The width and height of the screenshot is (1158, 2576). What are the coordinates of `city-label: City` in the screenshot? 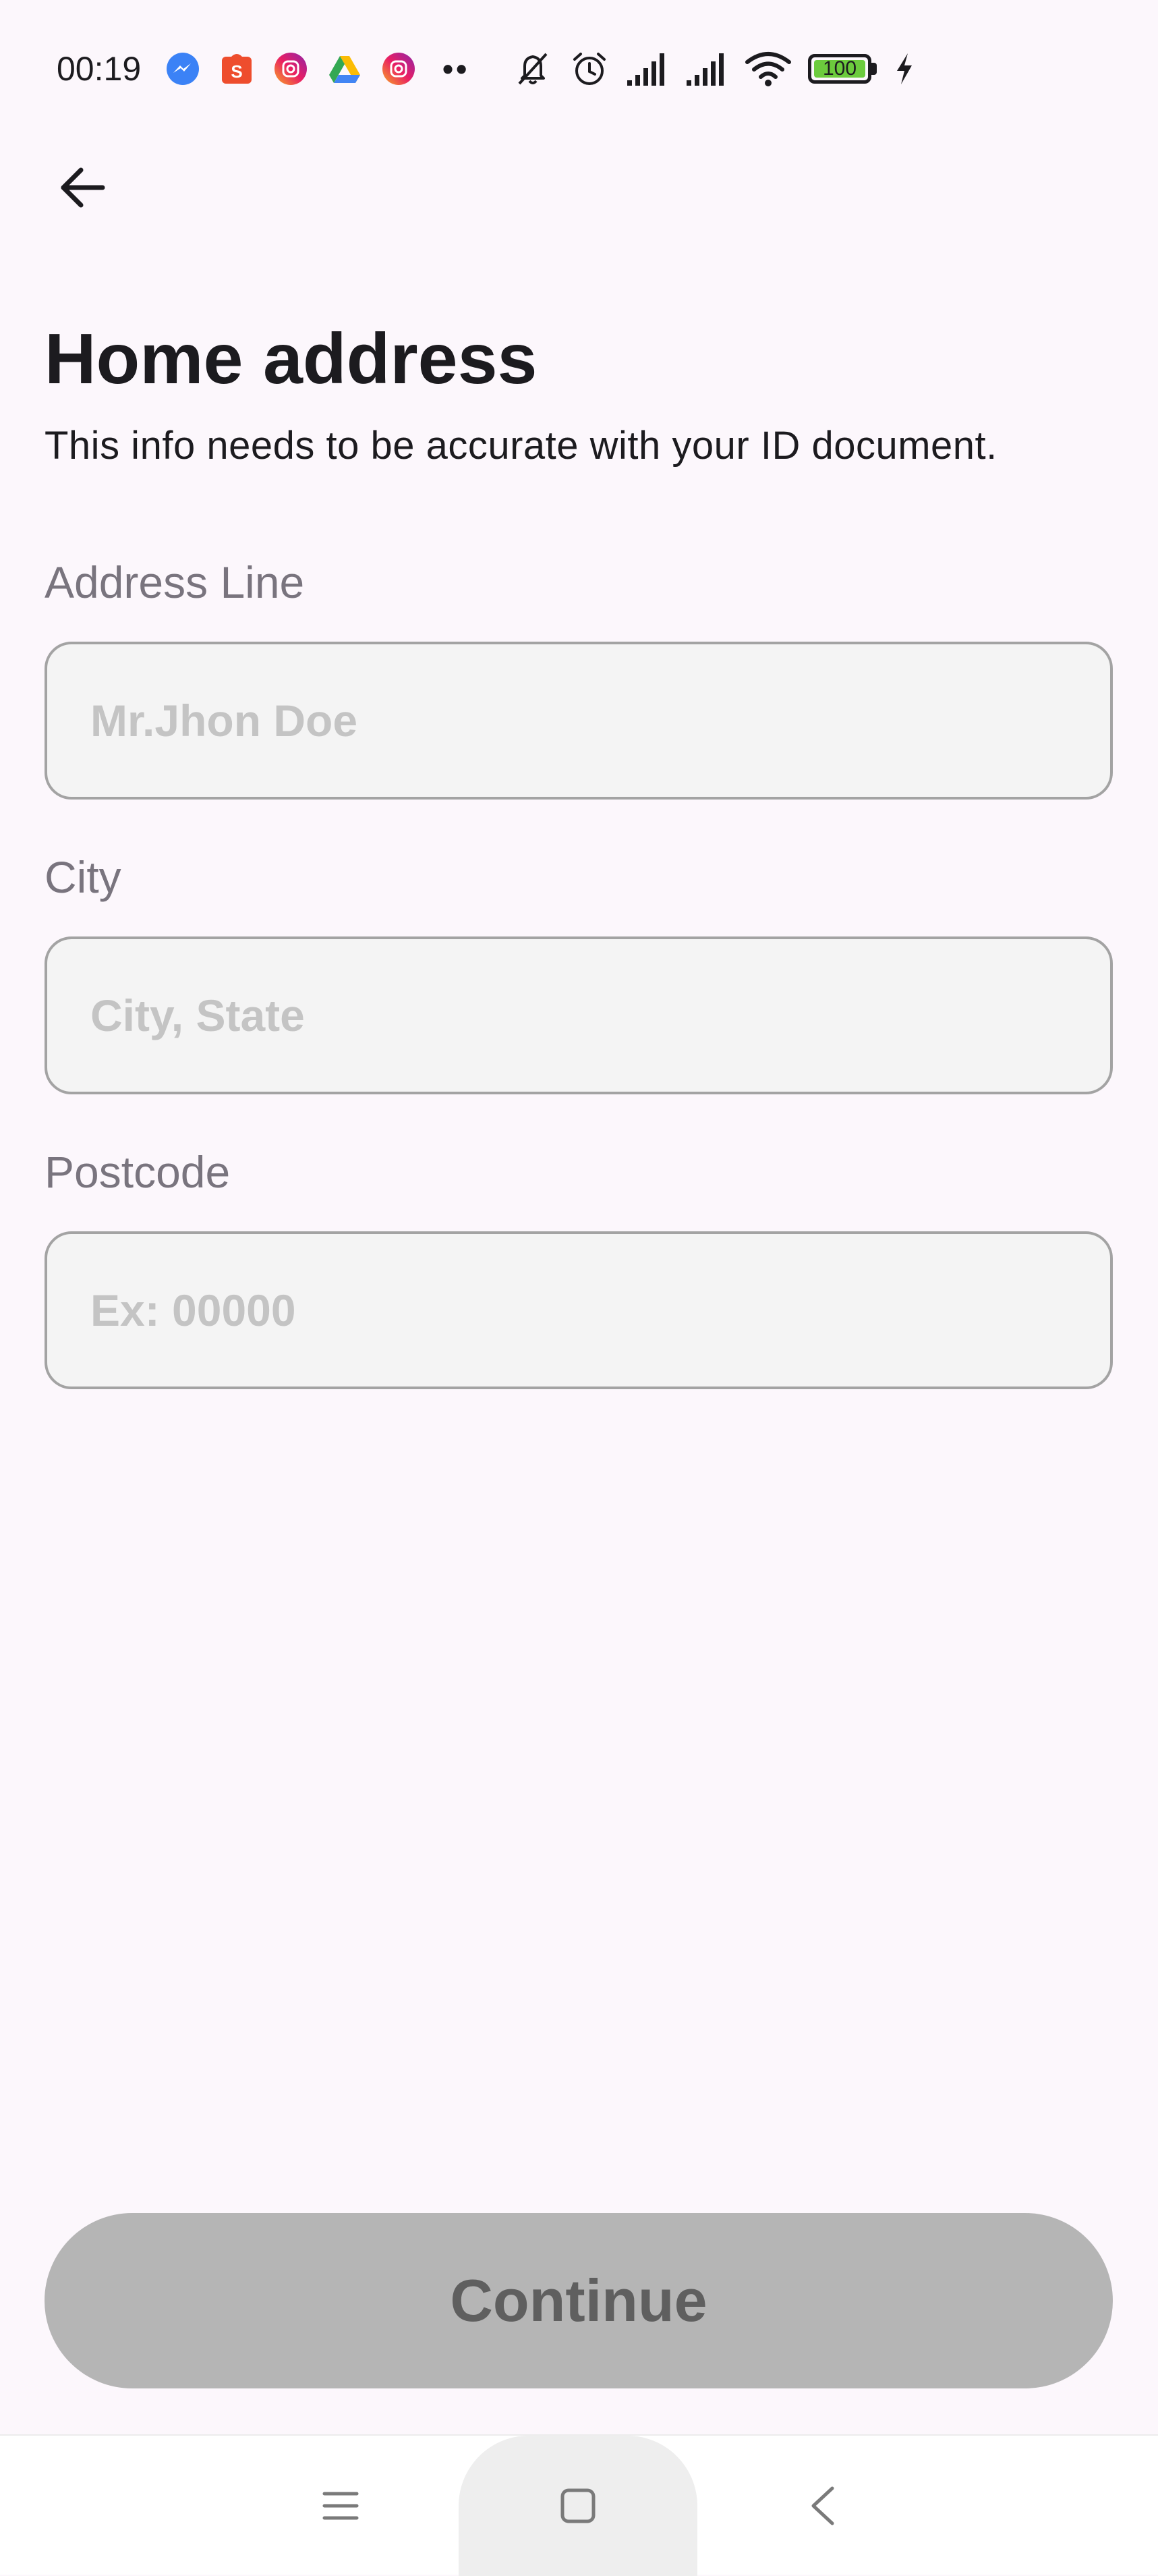 It's located at (83, 877).